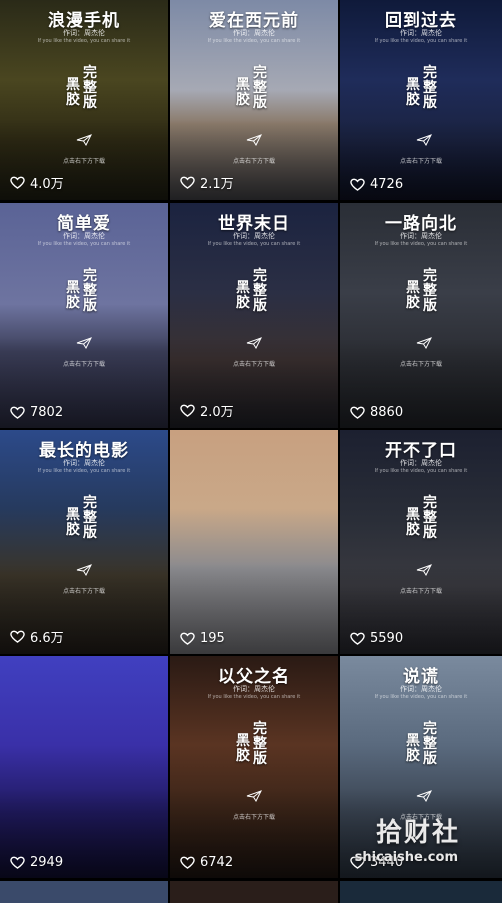  I want to click on like-count: 8860, so click(376, 412).